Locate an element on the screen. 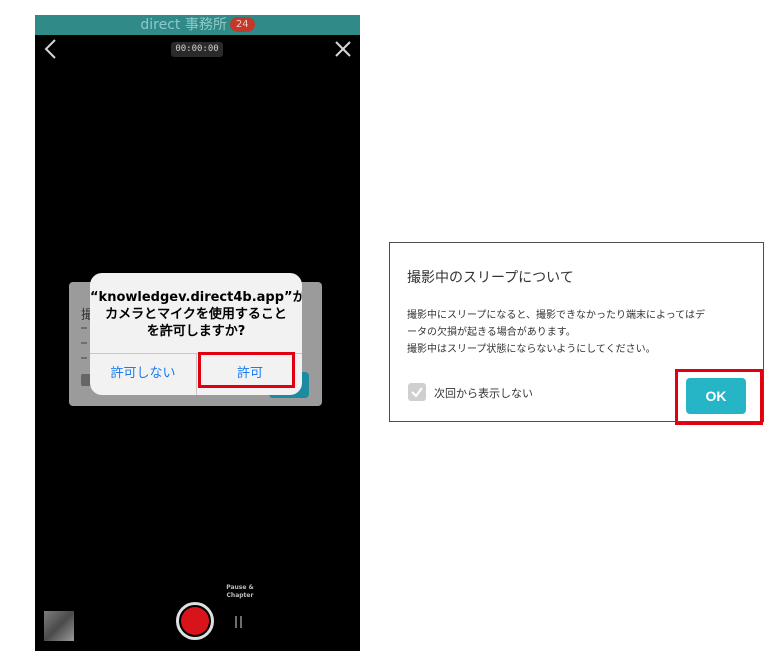  dont-show-again-checkbox is located at coordinates (417, 392).